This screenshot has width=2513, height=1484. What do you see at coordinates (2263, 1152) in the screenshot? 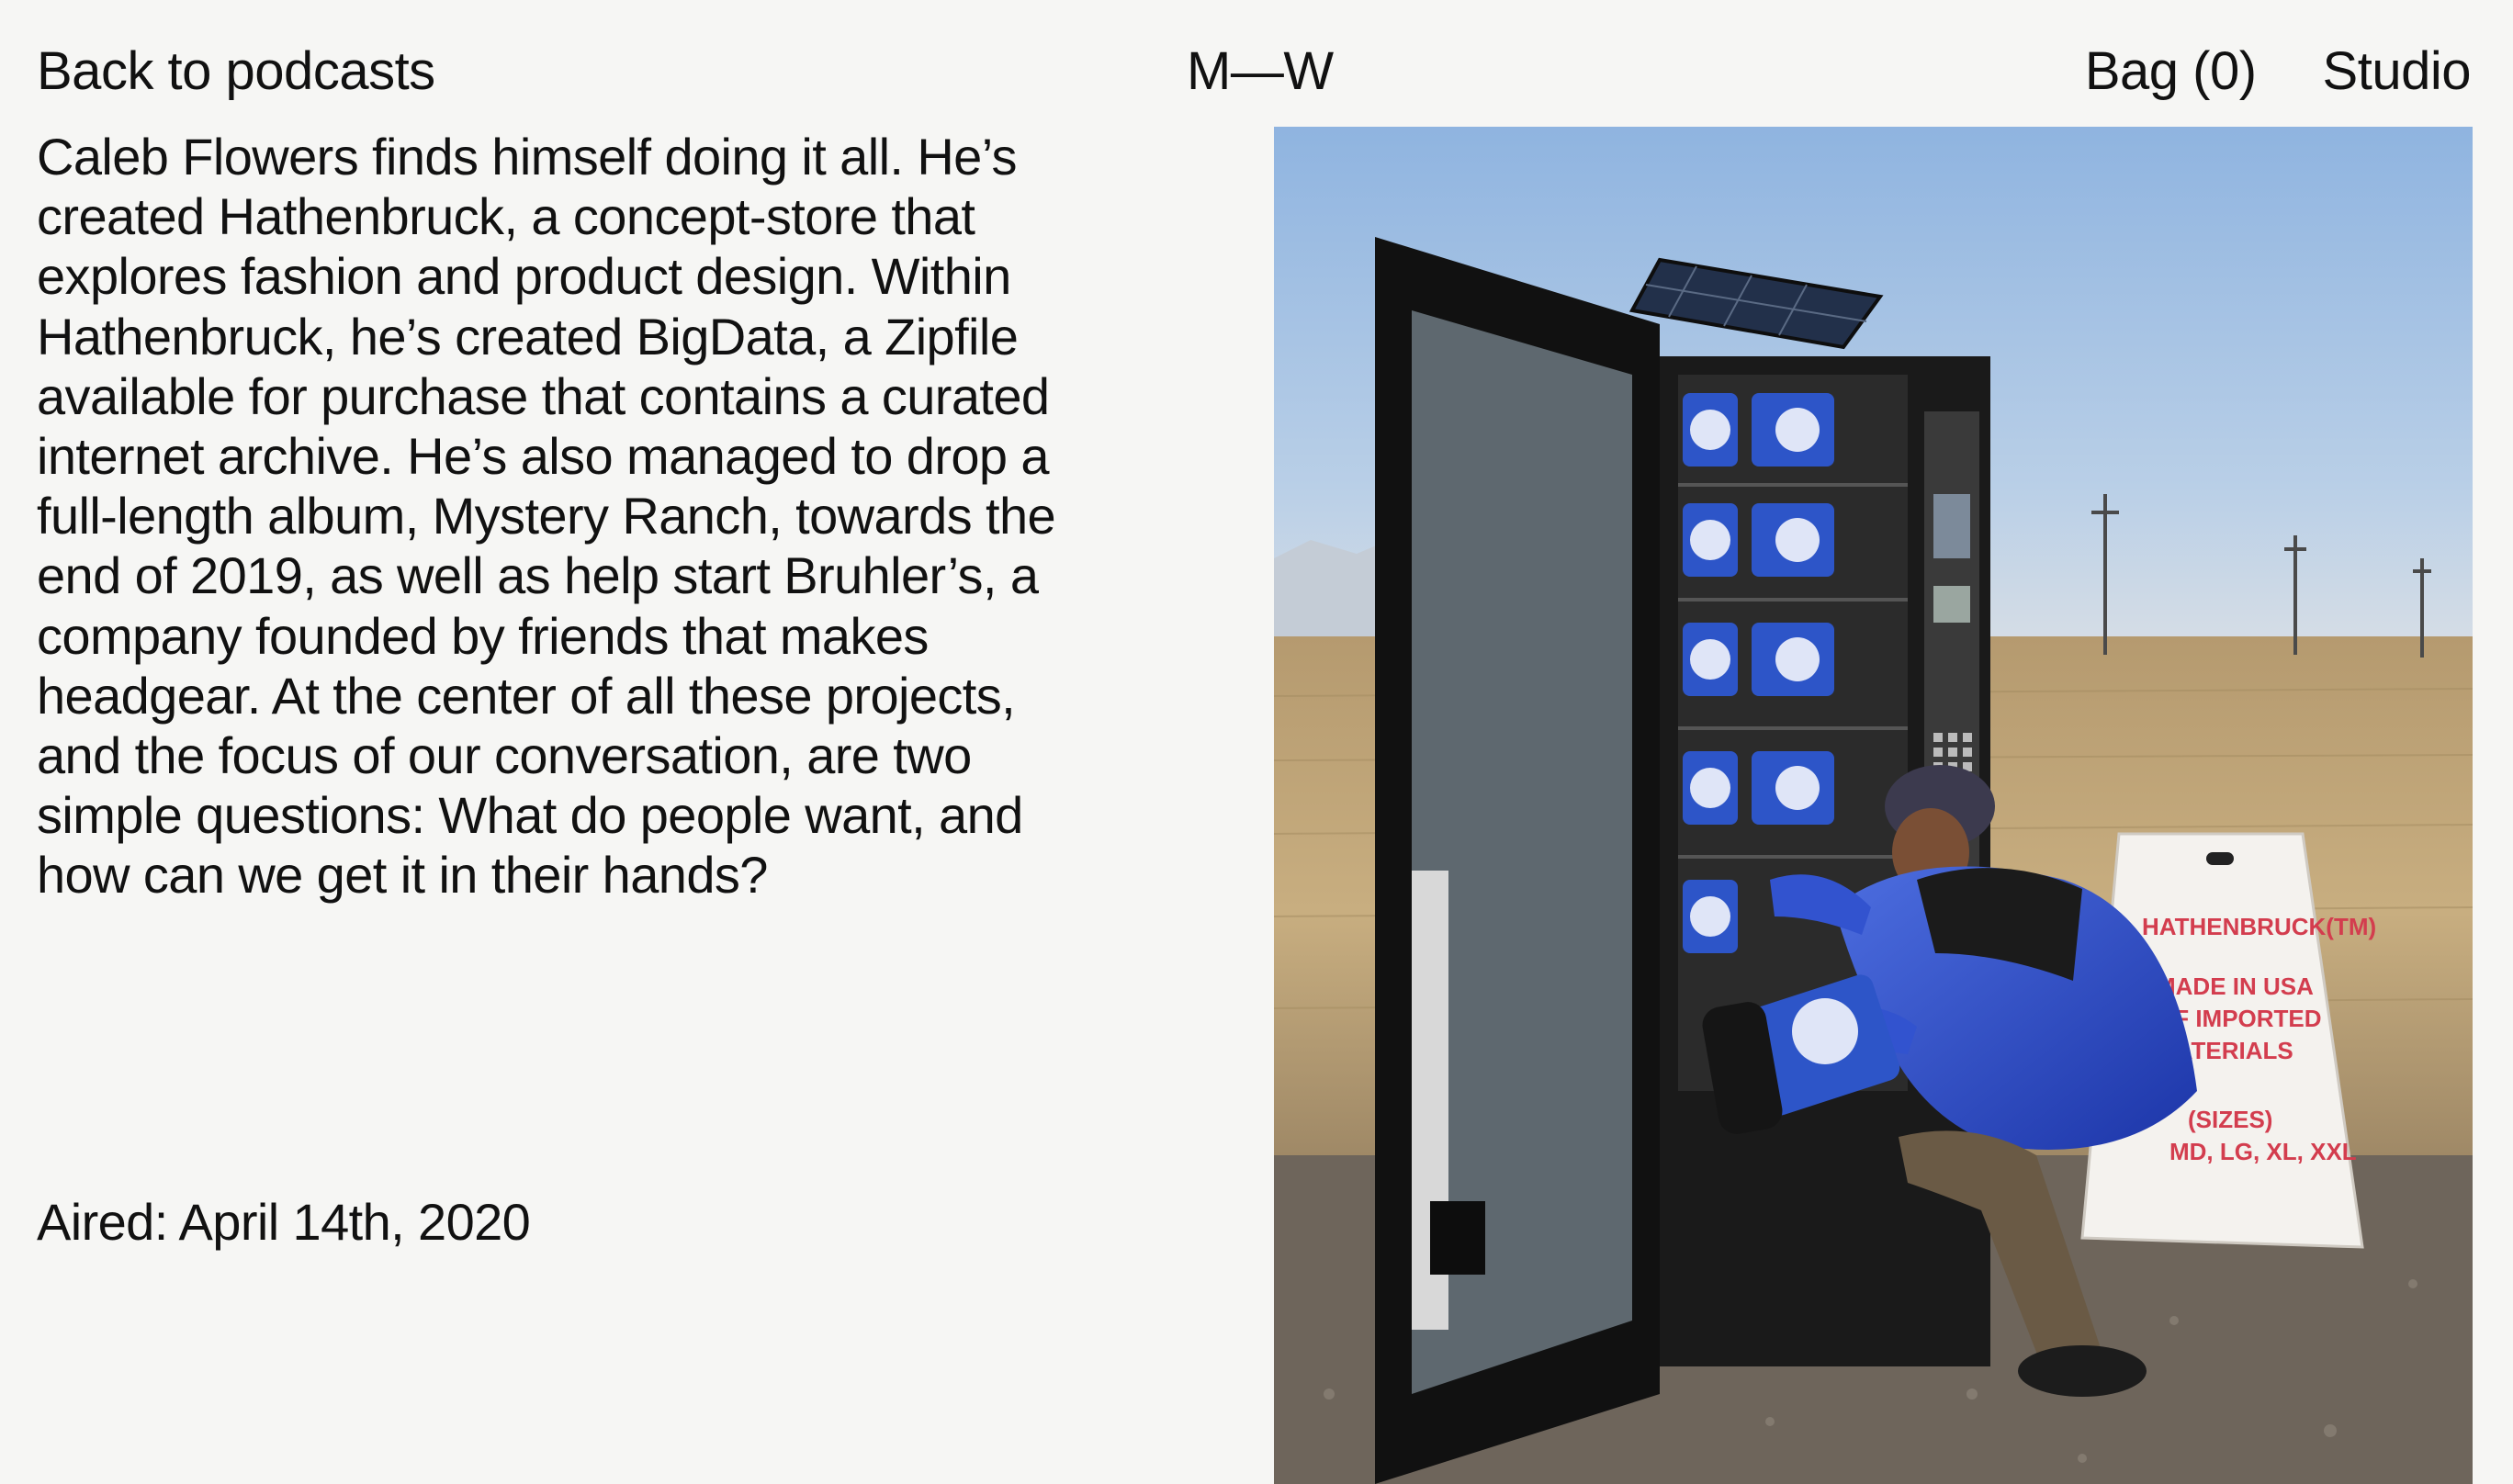
I see `sign-line-6: MD, LG, XL, XXL` at bounding box center [2263, 1152].